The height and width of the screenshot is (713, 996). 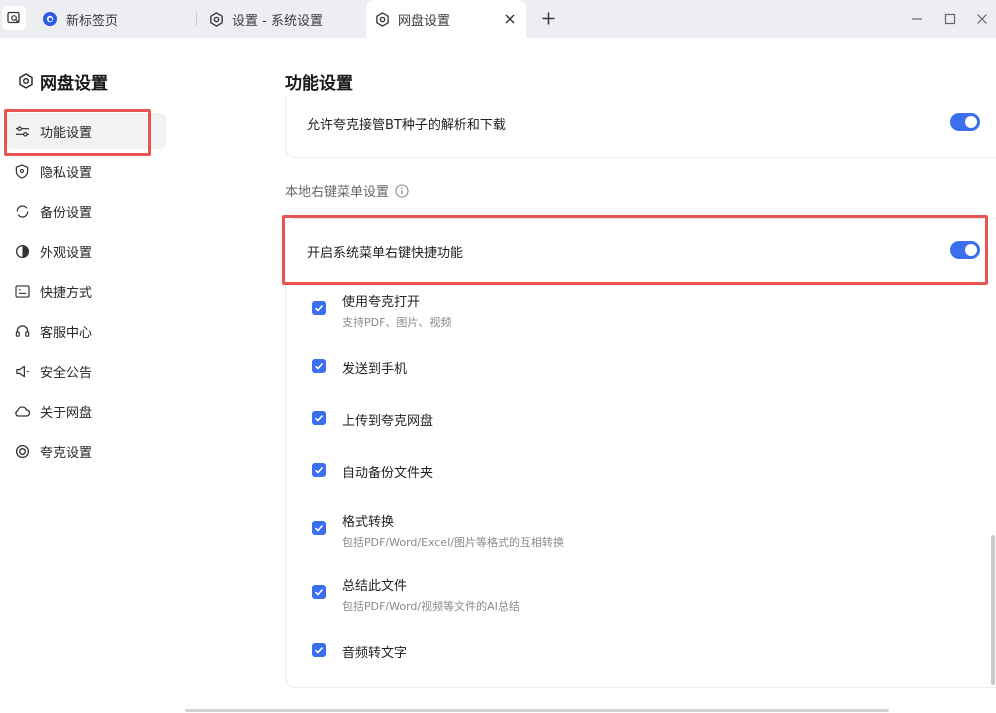 What do you see at coordinates (402, 190) in the screenshot?
I see `info-icon` at bounding box center [402, 190].